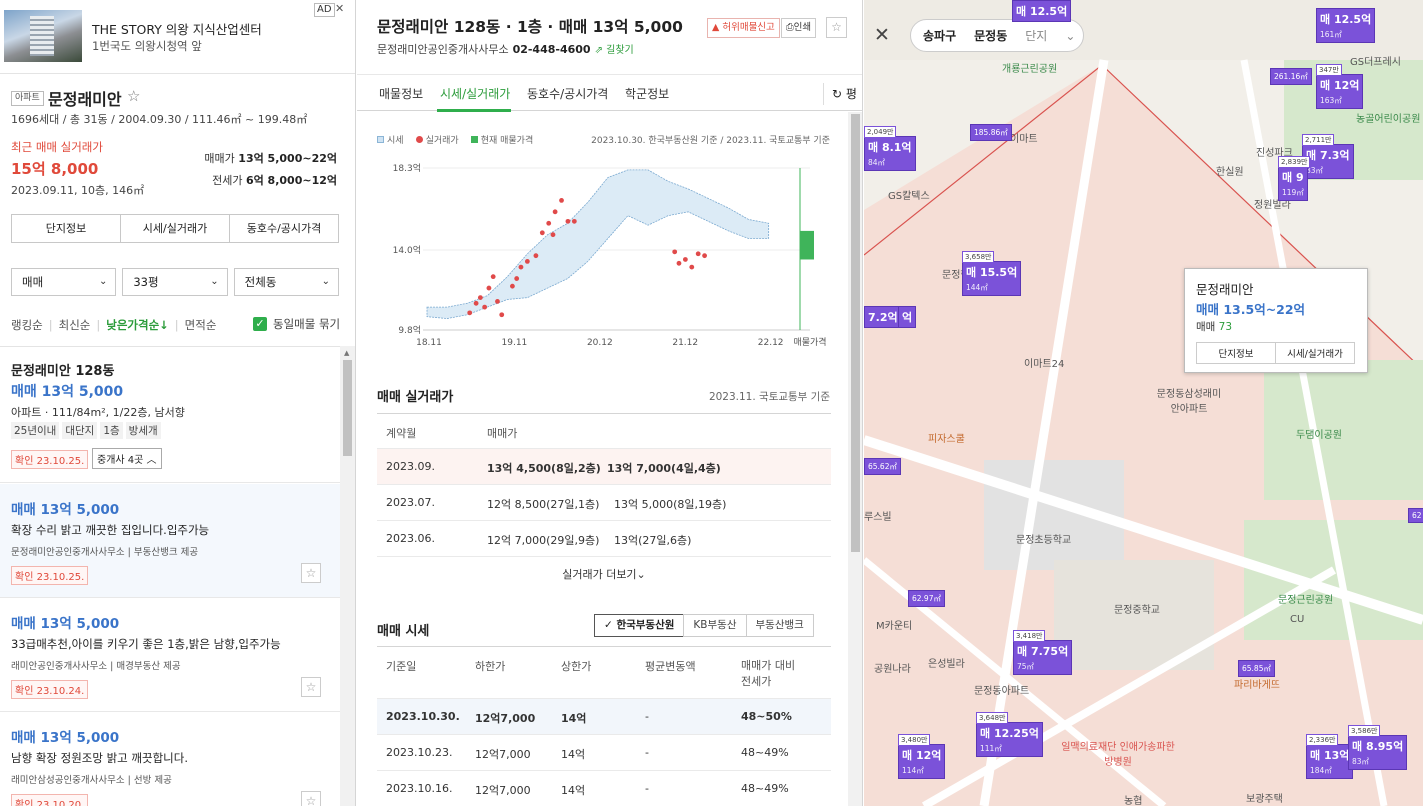 The height and width of the screenshot is (806, 1423). I want to click on chevron-down-icon: ⌄, so click(1070, 36).